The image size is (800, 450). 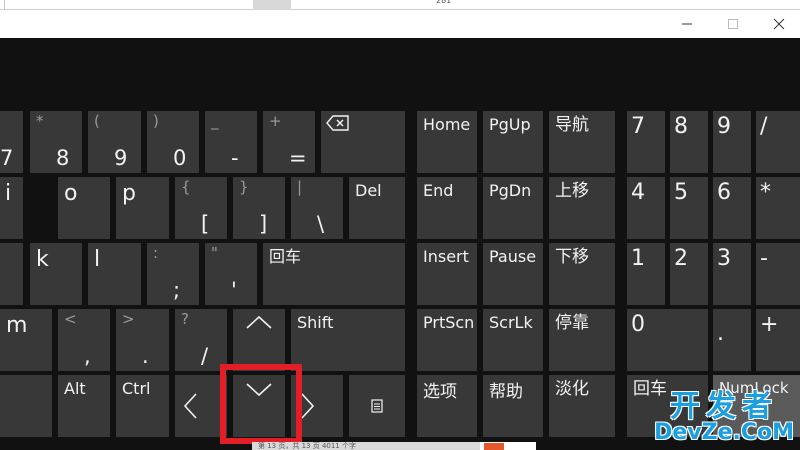 What do you see at coordinates (84, 208) in the screenshot?
I see `key-o: o` at bounding box center [84, 208].